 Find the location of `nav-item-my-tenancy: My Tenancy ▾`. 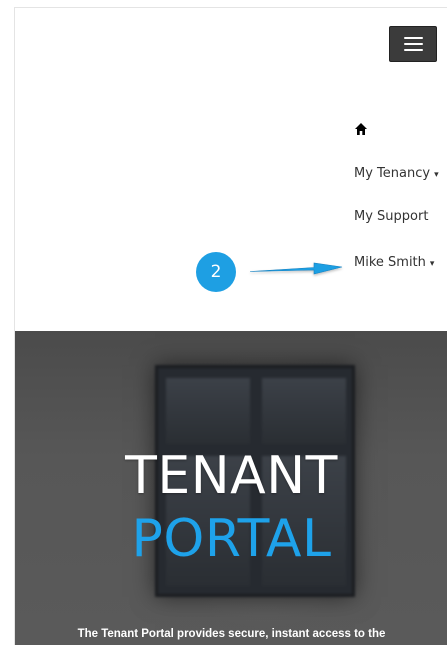

nav-item-my-tenancy: My Tenancy ▾ is located at coordinates (396, 173).